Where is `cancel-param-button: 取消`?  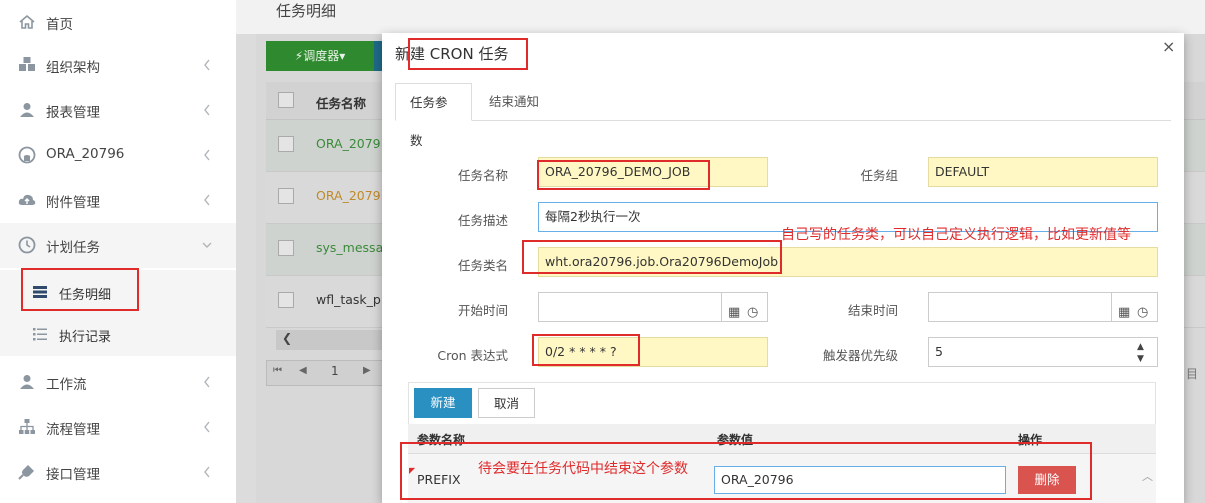 cancel-param-button: 取消 is located at coordinates (506, 403).